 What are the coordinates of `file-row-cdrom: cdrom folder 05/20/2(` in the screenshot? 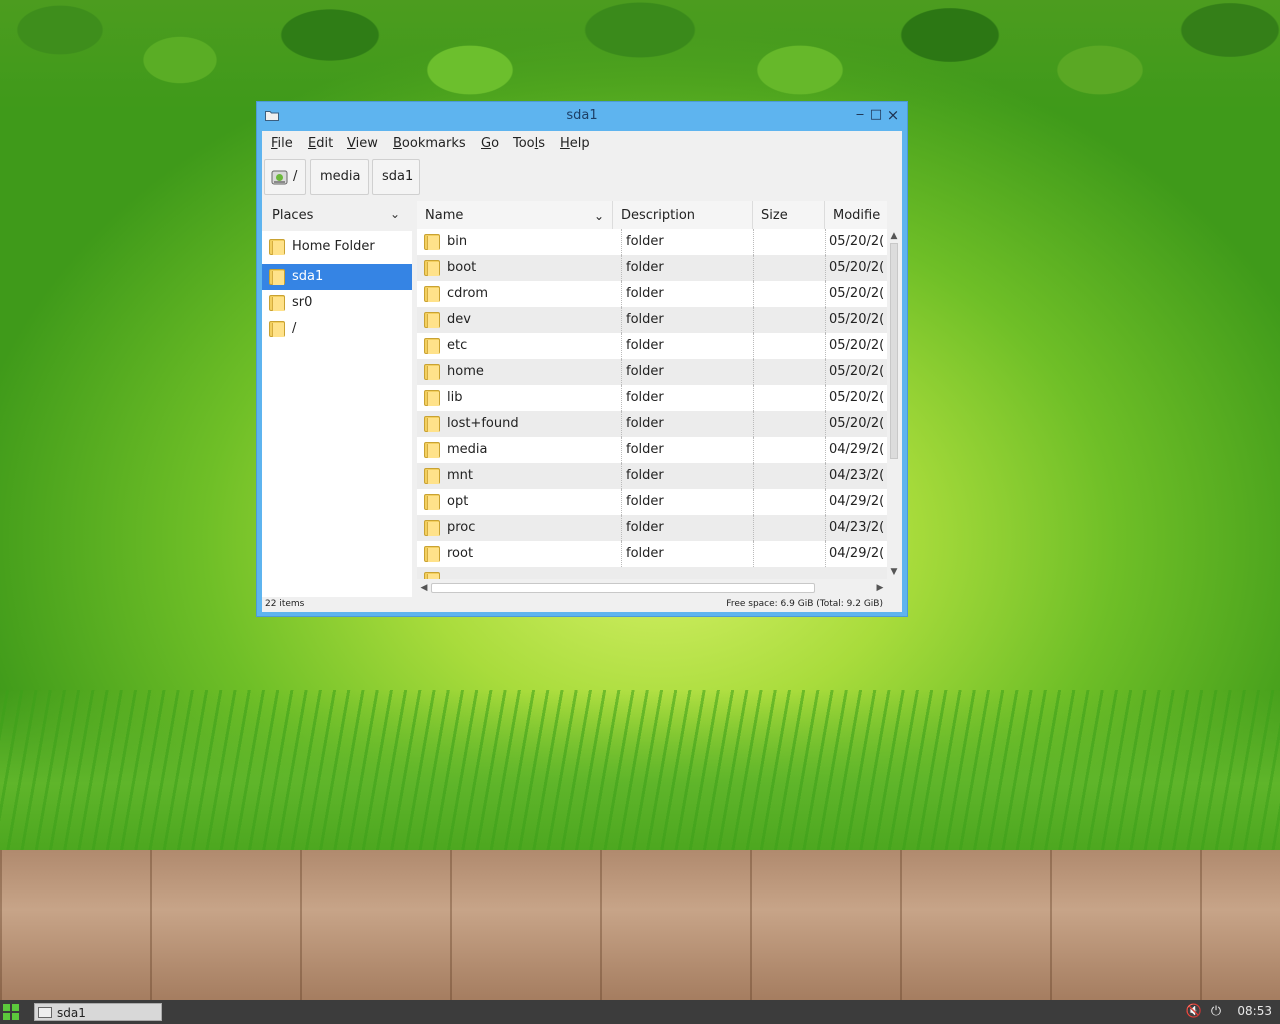 It's located at (652, 294).